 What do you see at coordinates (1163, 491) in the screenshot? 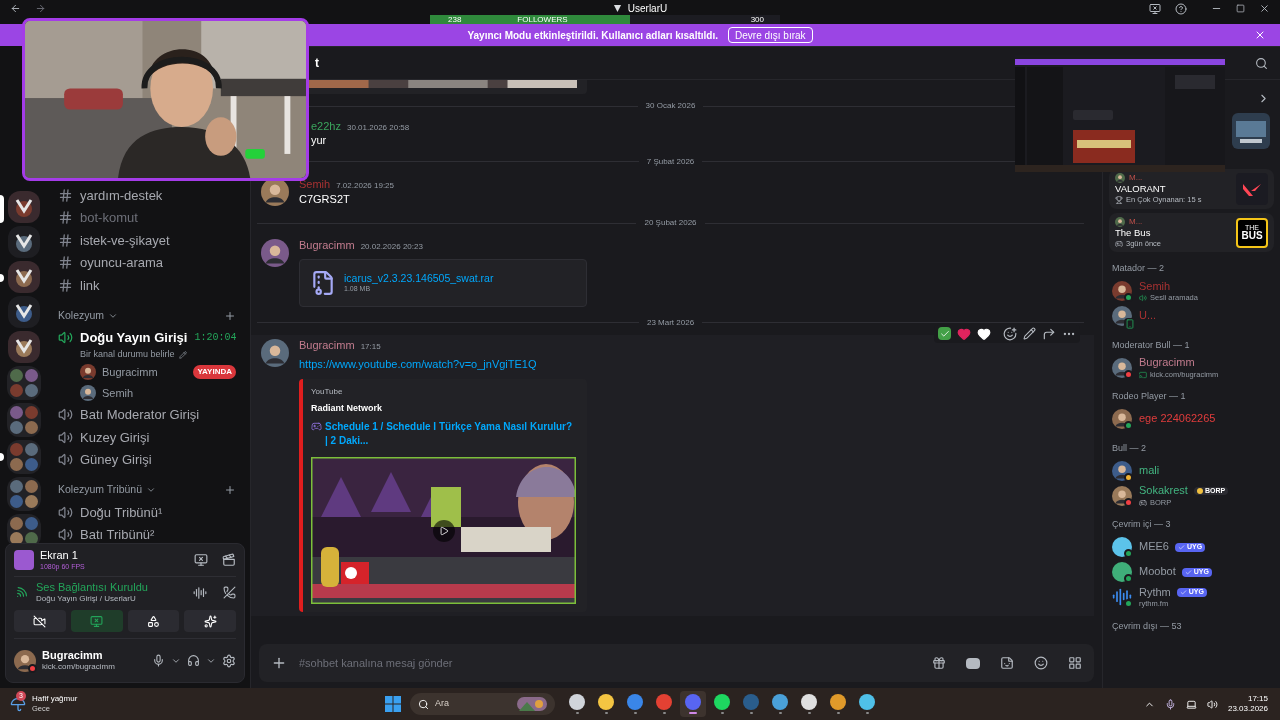
I see `member-name: Sokakrest` at bounding box center [1163, 491].